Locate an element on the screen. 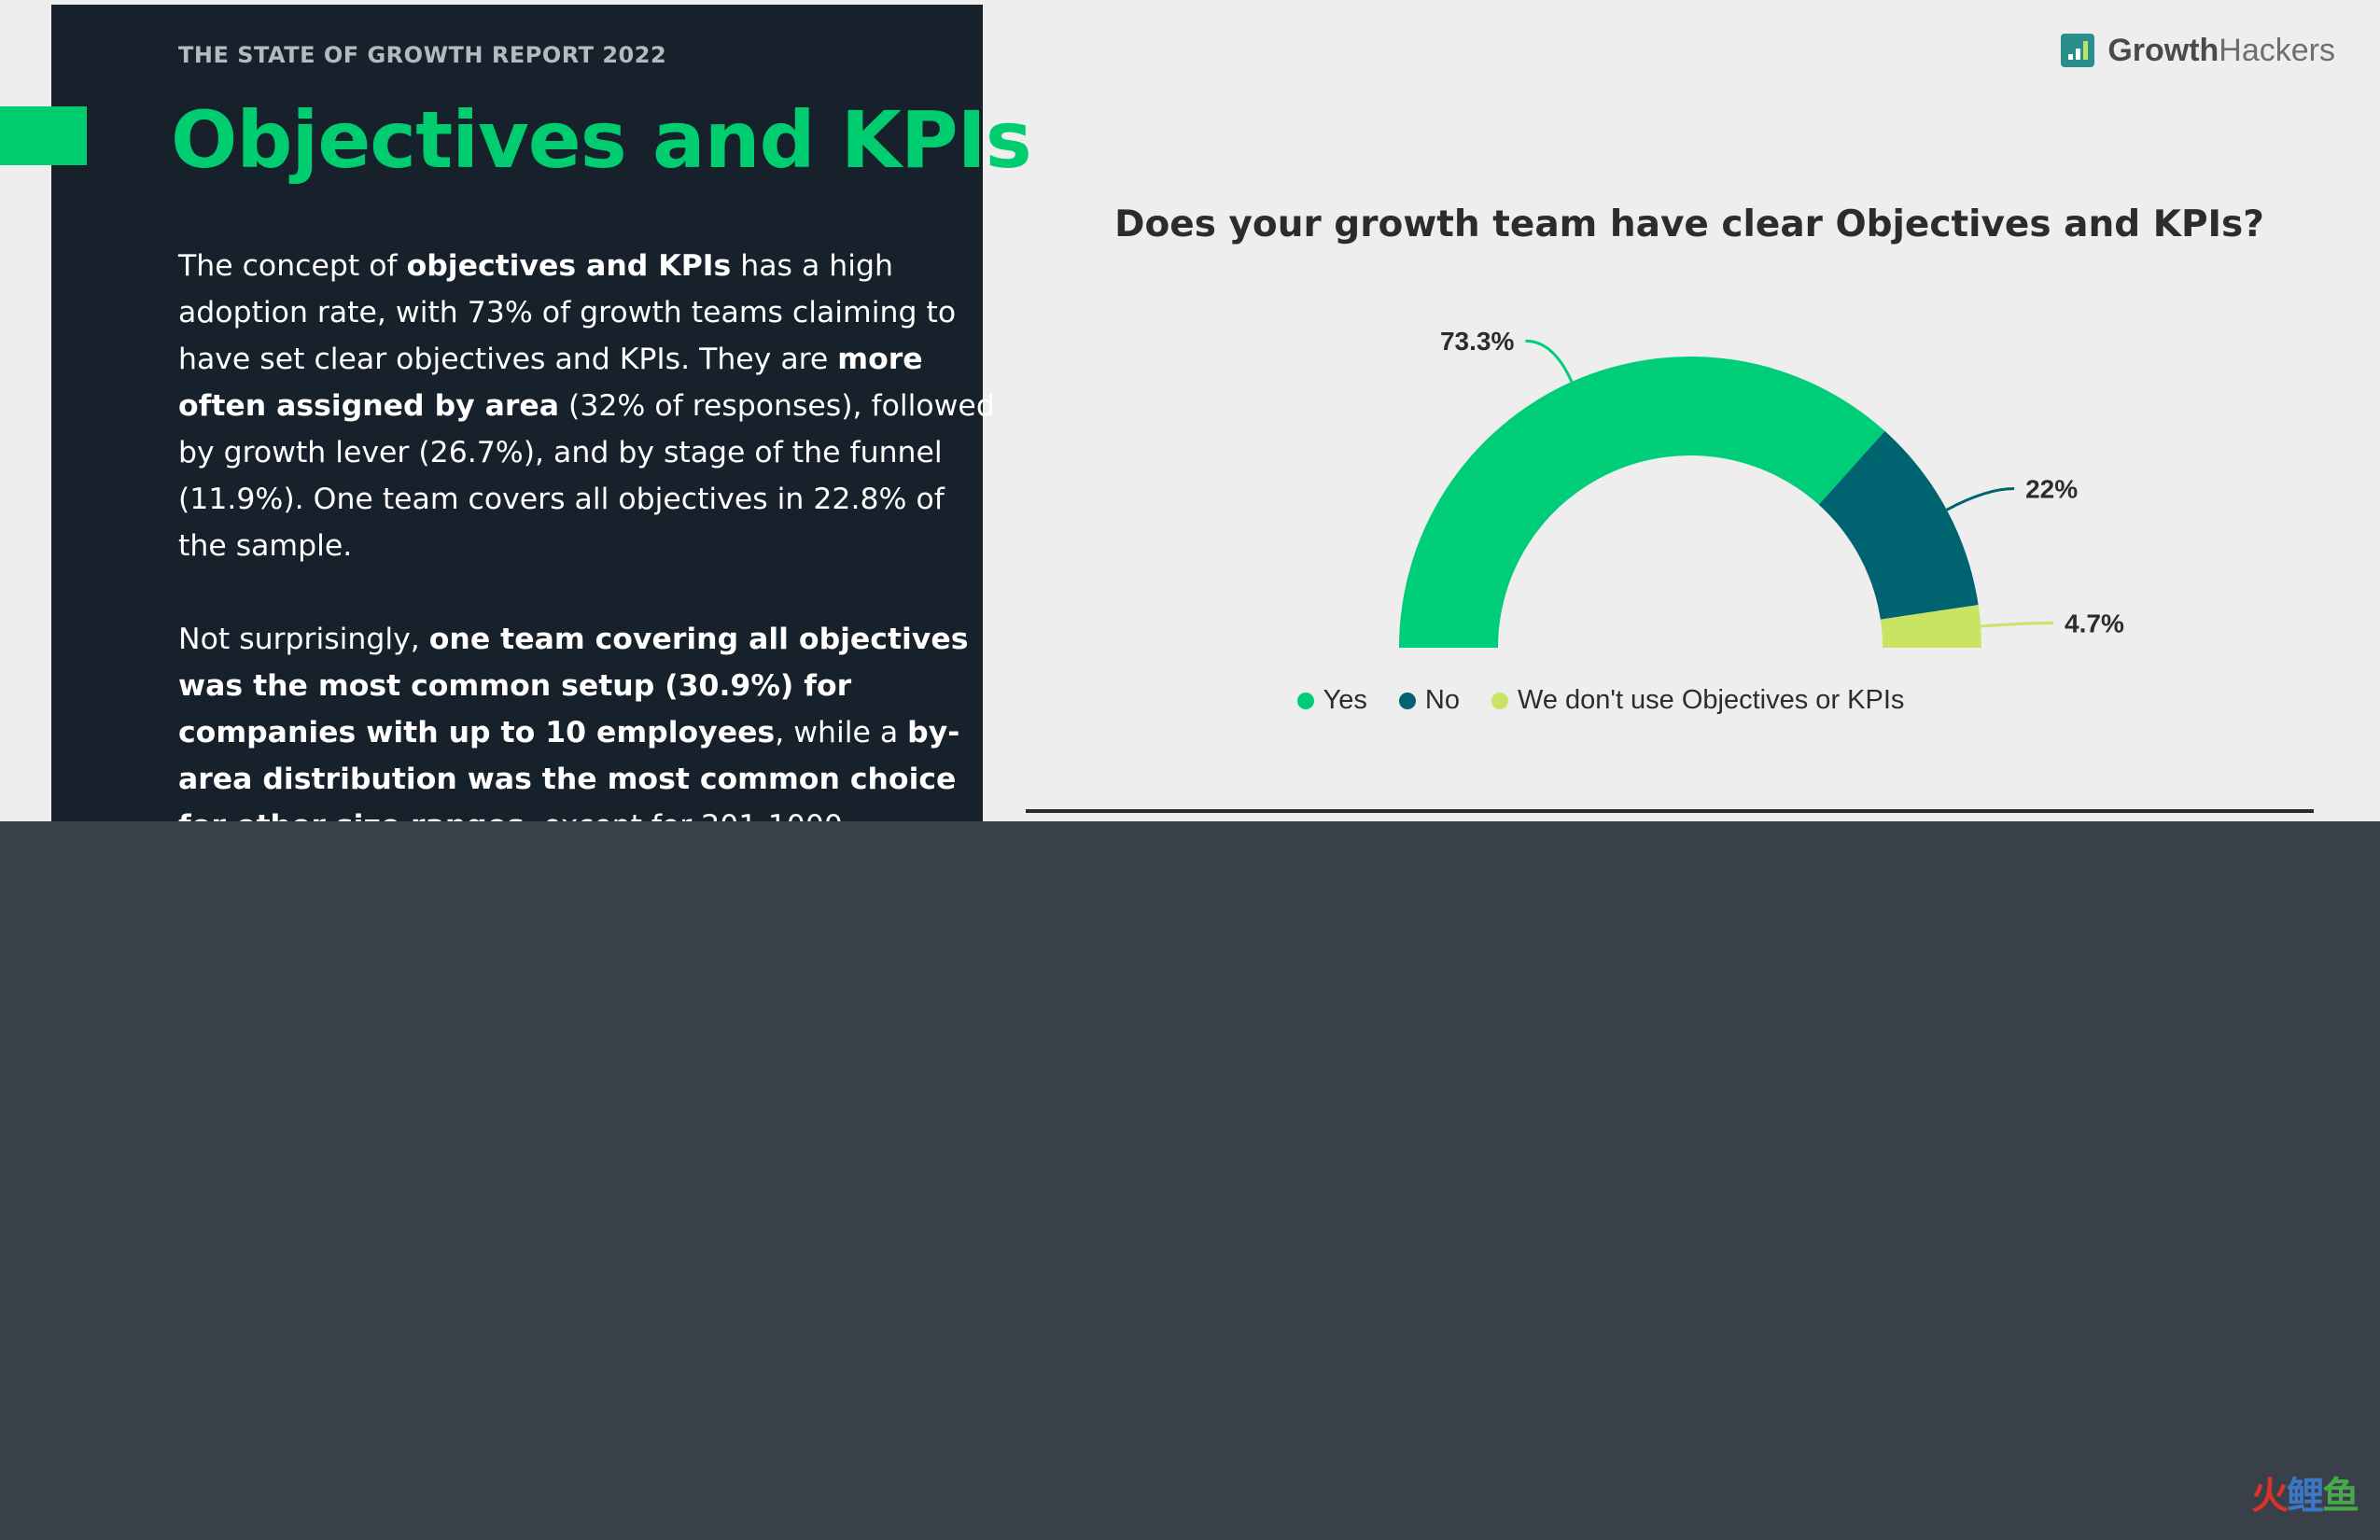 This screenshot has width=2380, height=1540. legend-item: We don't use Objectives or KPIs is located at coordinates (1697, 700).